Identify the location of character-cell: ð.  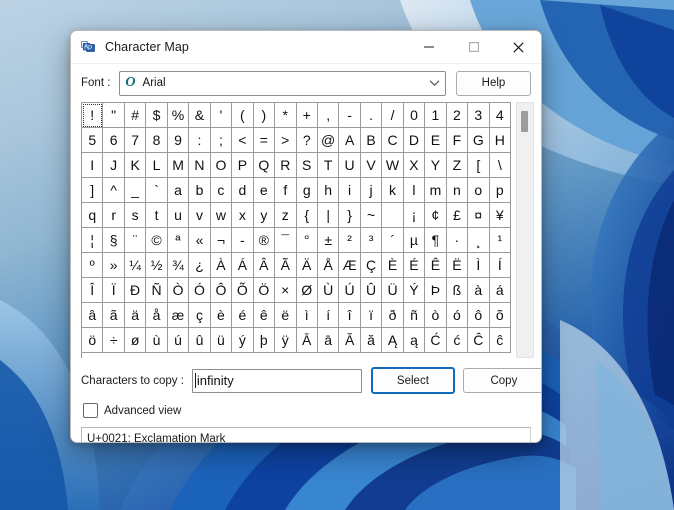
(393, 315).